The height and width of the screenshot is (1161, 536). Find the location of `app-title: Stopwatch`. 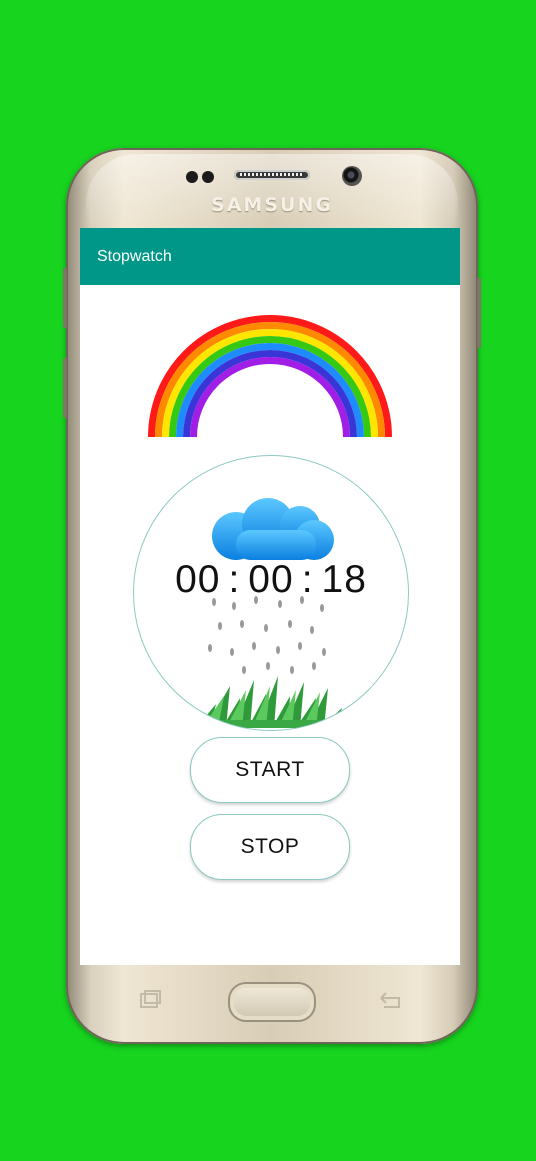

app-title: Stopwatch is located at coordinates (134, 256).